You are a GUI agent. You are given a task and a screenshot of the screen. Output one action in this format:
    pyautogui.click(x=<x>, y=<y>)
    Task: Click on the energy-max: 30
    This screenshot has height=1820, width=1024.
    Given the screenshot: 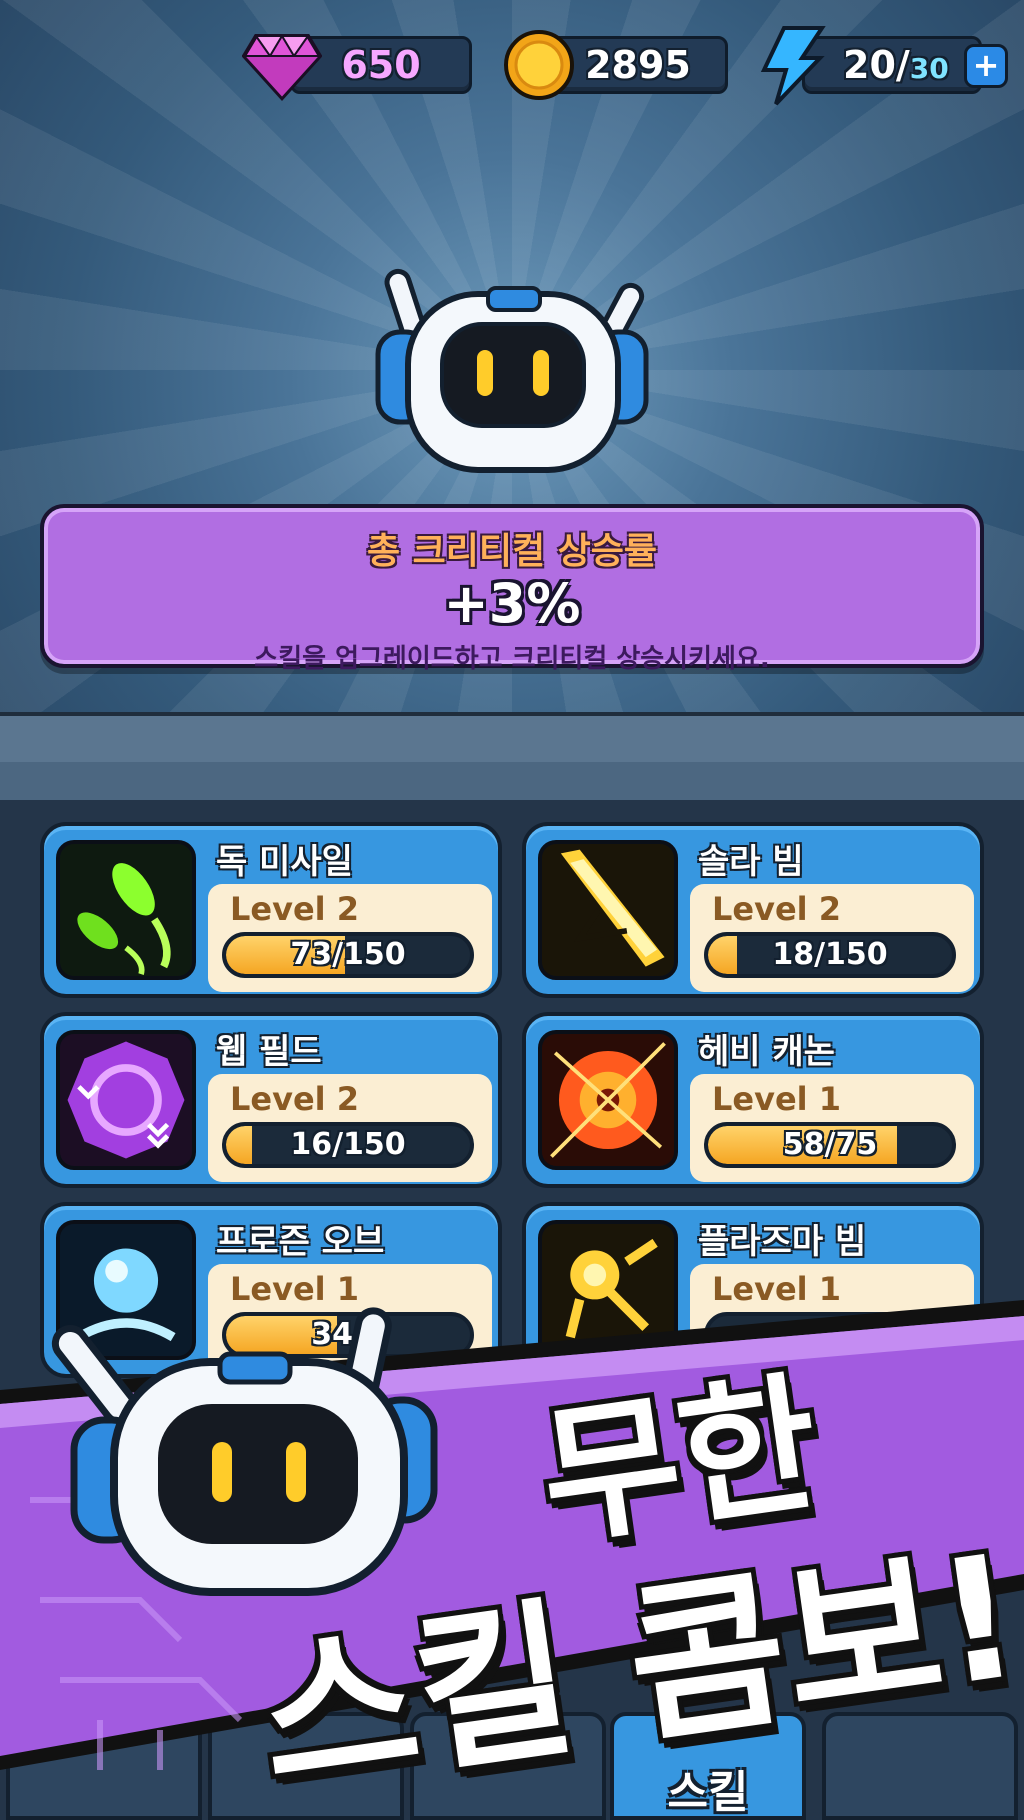 What is the action you would take?
    pyautogui.click(x=929, y=68)
    